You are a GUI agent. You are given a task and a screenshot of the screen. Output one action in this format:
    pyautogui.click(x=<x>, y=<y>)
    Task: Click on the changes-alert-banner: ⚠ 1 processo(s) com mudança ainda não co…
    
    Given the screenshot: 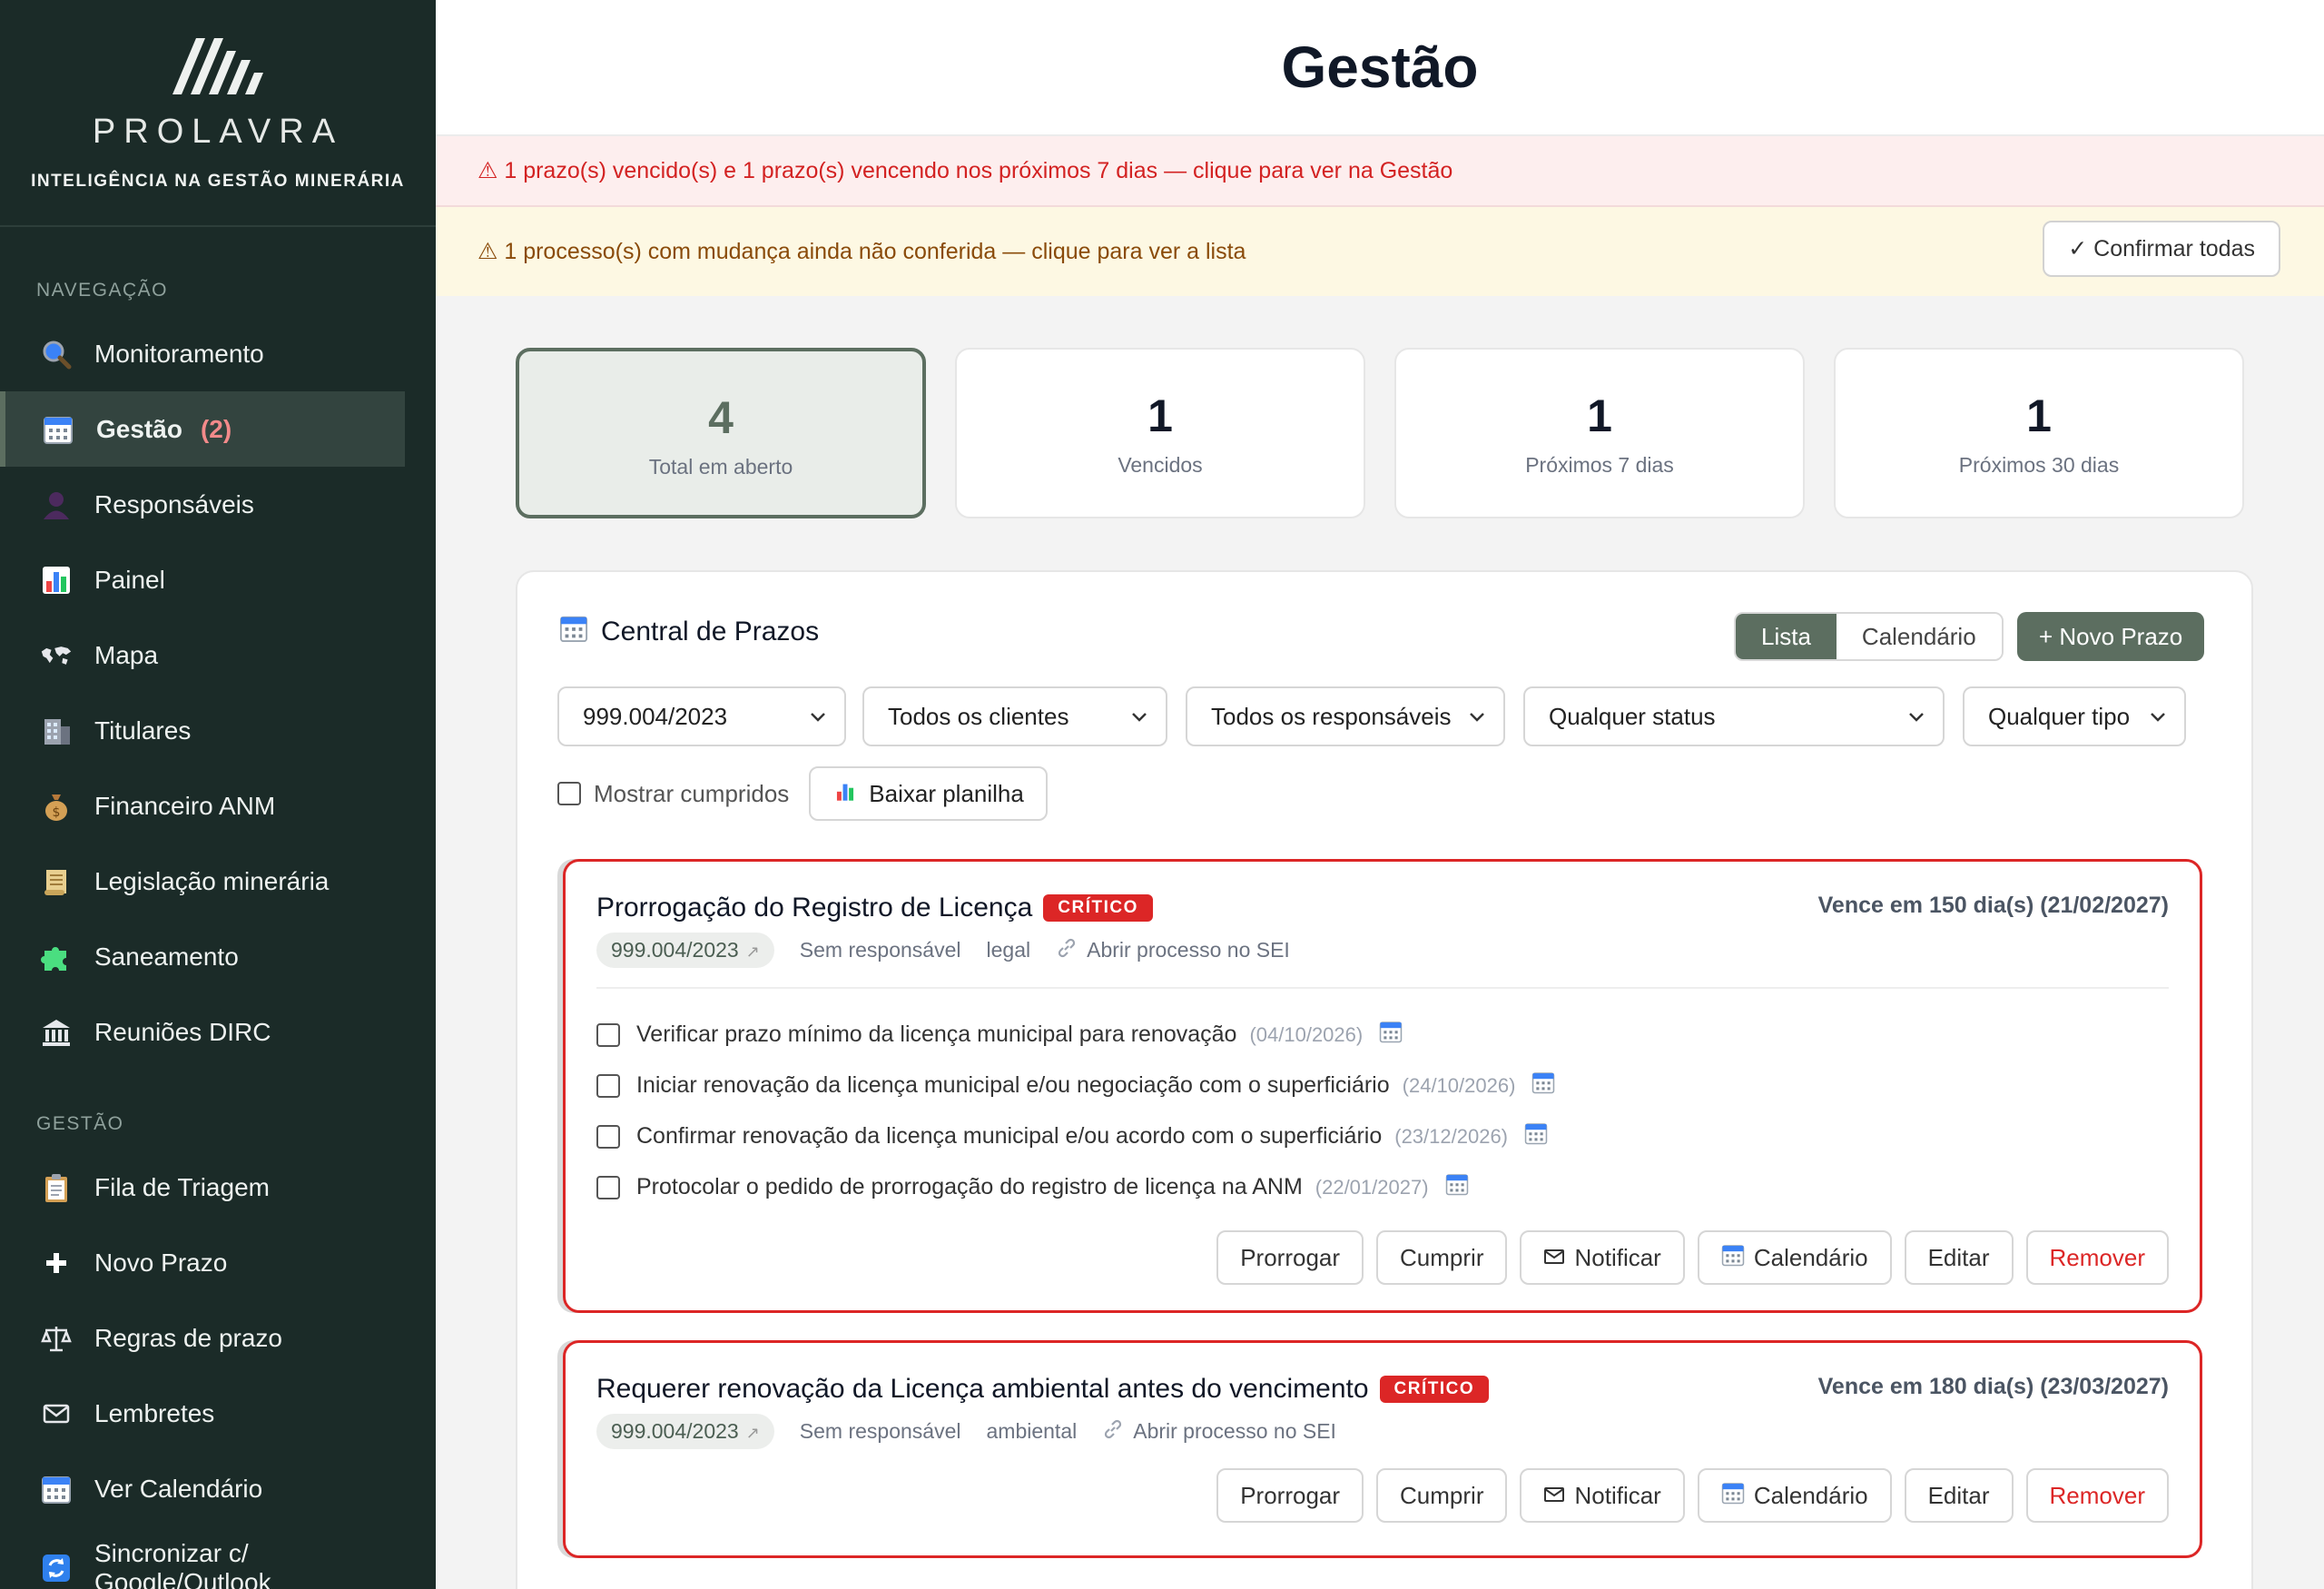 What is the action you would take?
    pyautogui.click(x=1380, y=251)
    